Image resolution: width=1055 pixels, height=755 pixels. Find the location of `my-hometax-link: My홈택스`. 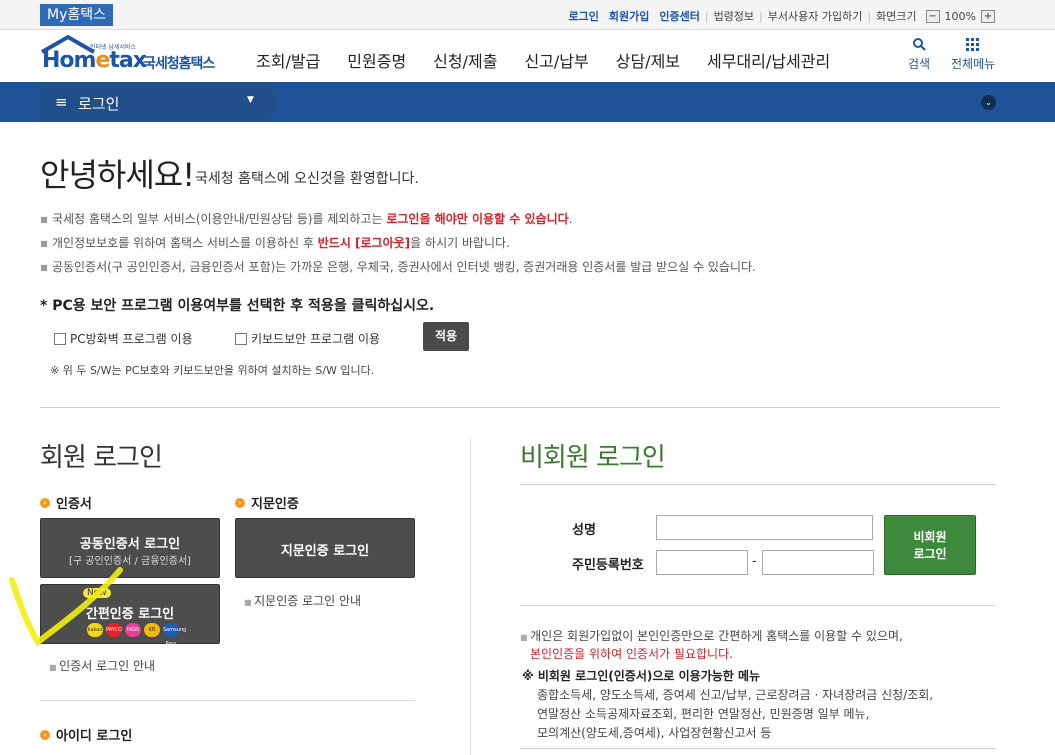

my-hometax-link: My홈택스 is located at coordinates (77, 15).